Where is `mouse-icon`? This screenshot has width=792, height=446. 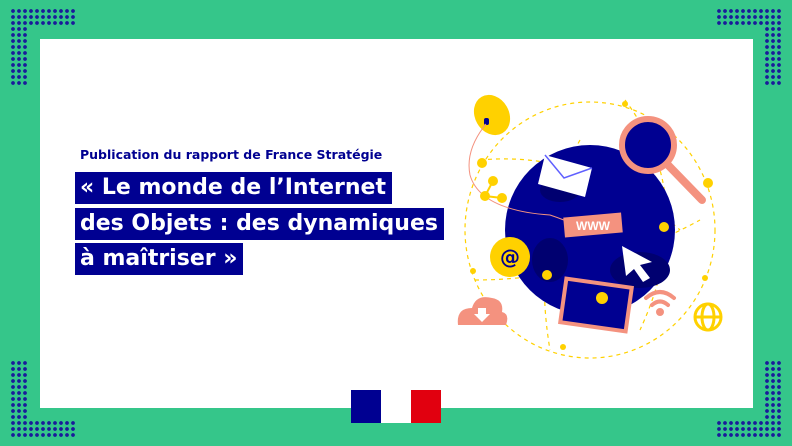
mouse-icon is located at coordinates (492, 115).